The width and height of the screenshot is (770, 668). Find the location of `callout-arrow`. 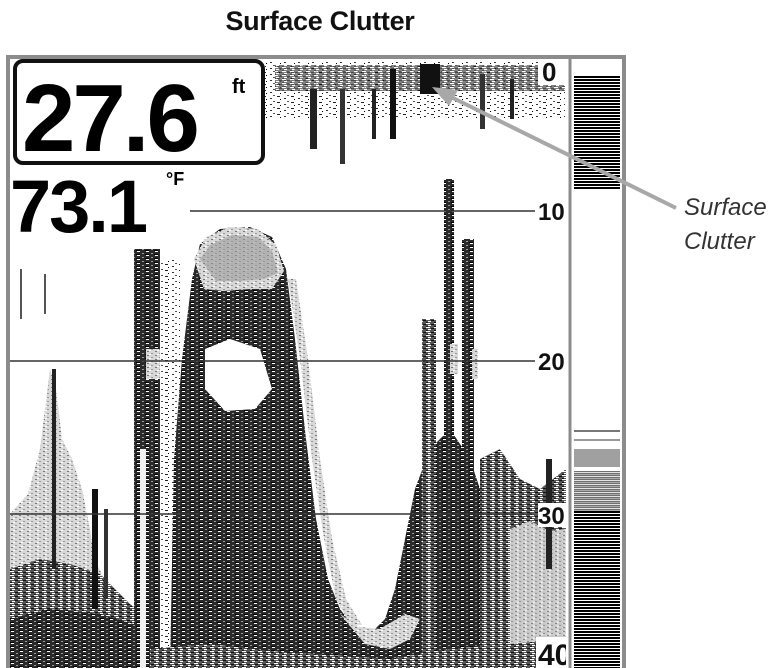

callout-arrow is located at coordinates (554, 148).